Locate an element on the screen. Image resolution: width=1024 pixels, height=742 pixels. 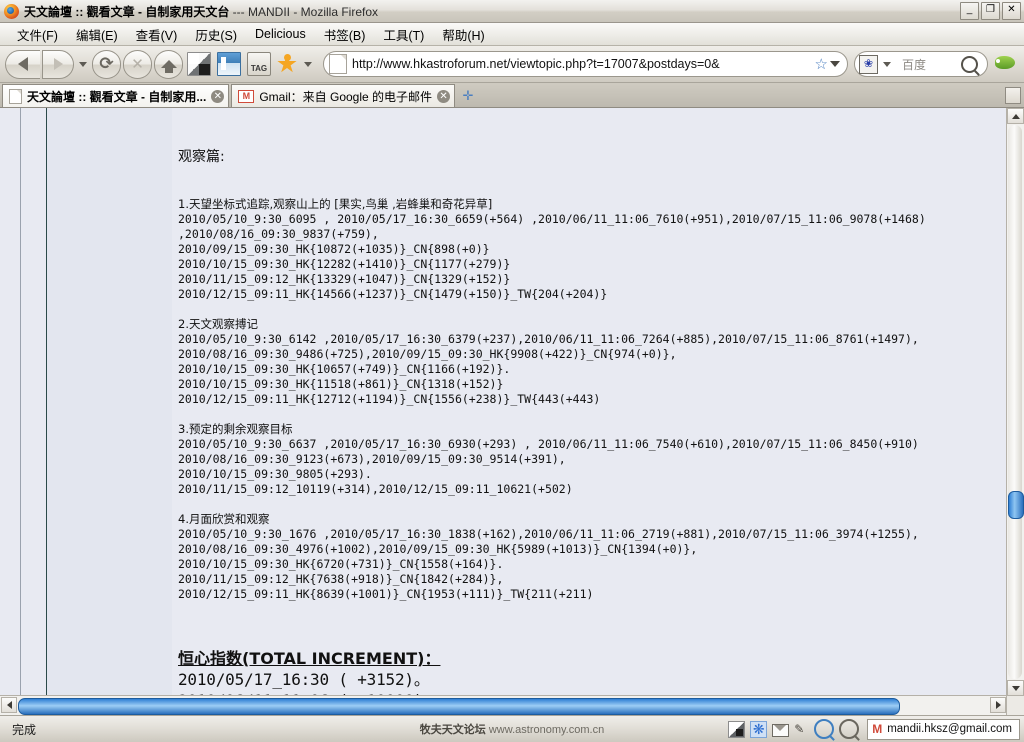
paw-glyph: ❀ is located at coordinates (868, 63).